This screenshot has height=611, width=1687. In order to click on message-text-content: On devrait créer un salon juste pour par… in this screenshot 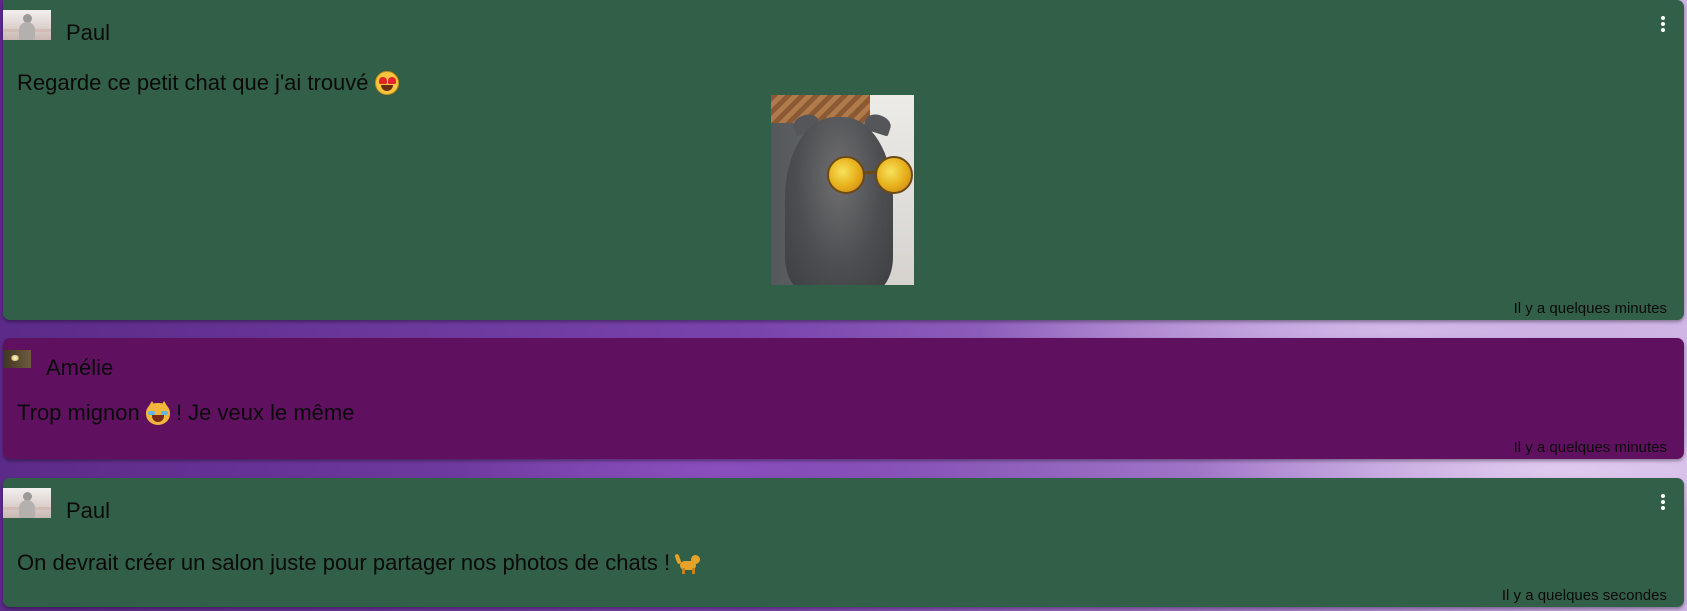, I will do `click(344, 562)`.